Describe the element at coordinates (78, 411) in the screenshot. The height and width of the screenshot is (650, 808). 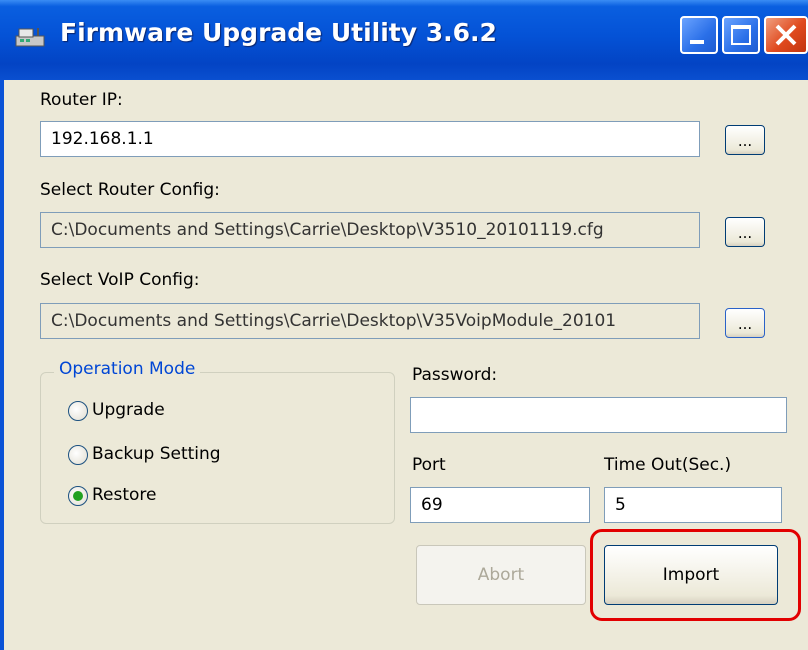
I see `upgrade-radio` at that location.